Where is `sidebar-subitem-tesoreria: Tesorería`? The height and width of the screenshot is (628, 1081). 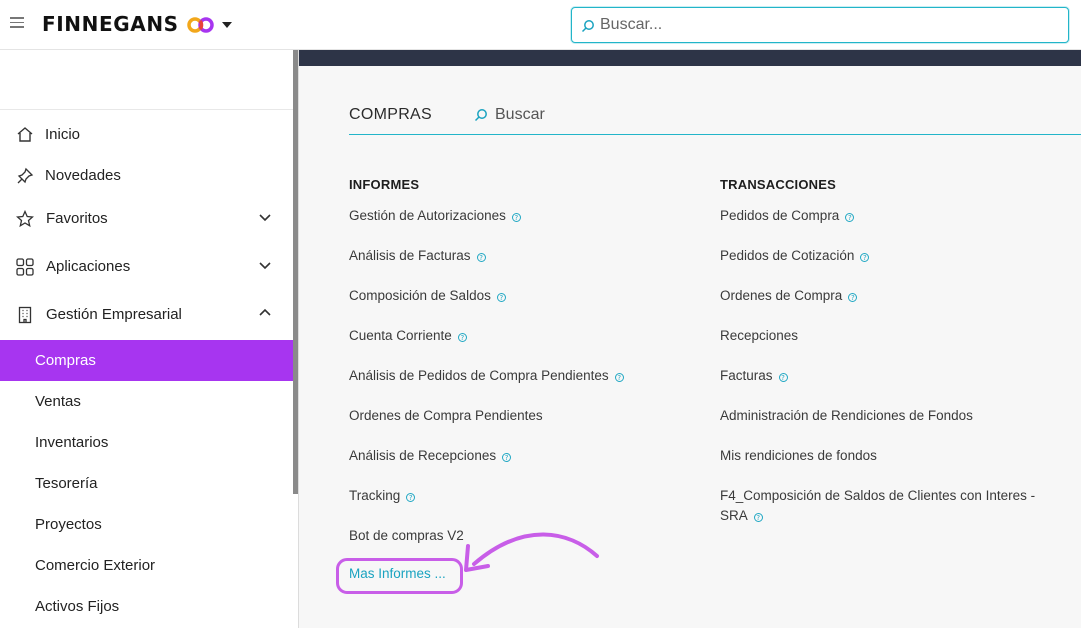
sidebar-subitem-tesoreria: Tesorería is located at coordinates (146, 483).